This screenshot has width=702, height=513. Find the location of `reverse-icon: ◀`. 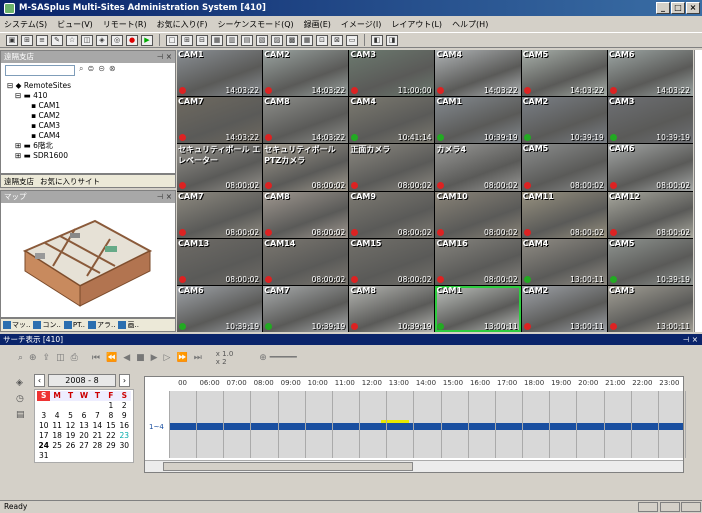

reverse-icon: ◀ is located at coordinates (126, 358).